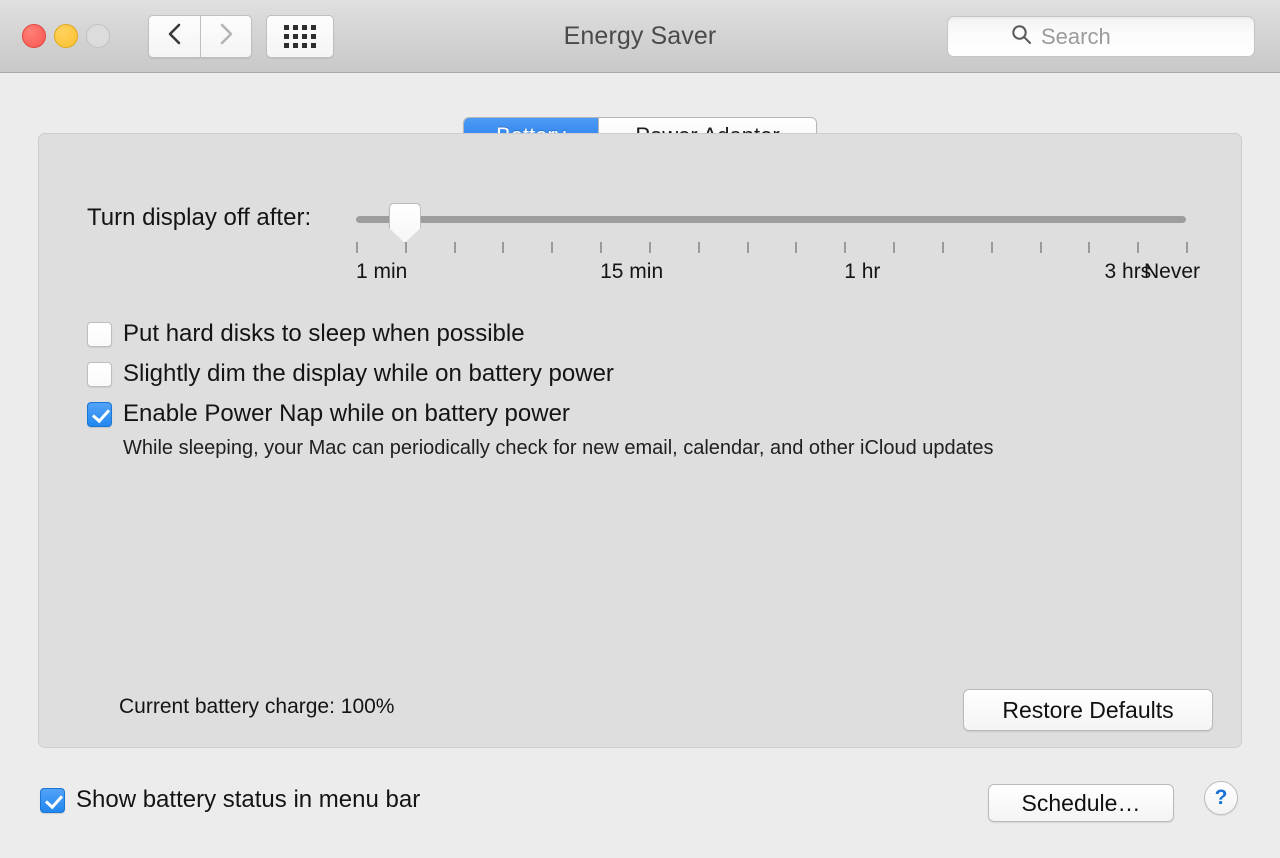  I want to click on slider-tick-labels: 1 min 15 min 1 hr 3 hrs Never, so click(778, 273).